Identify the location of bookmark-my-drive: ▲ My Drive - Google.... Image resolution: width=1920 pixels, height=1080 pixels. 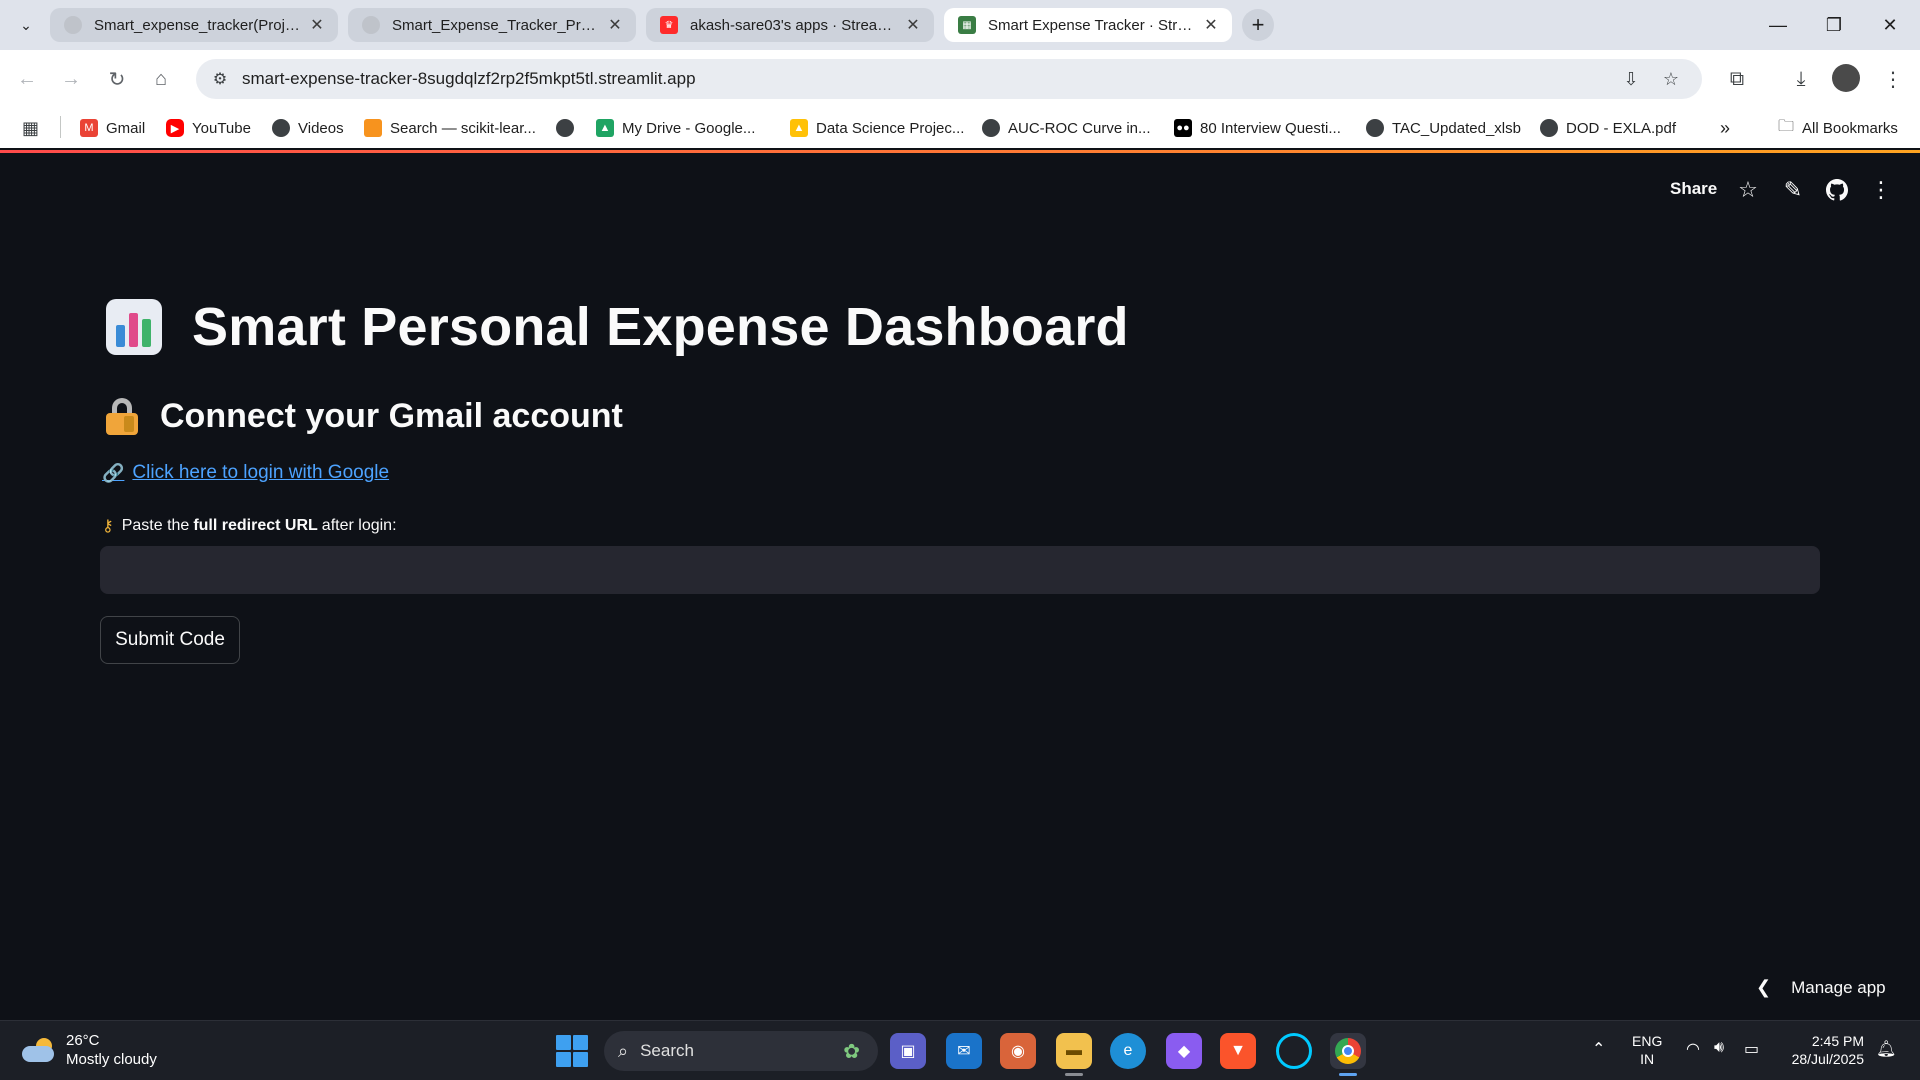
(675, 128).